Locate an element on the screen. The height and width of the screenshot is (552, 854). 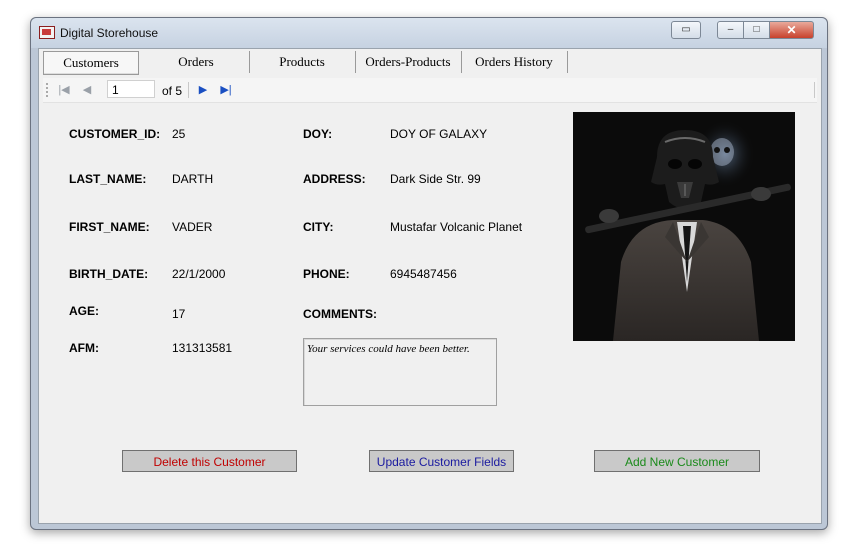
toolbar-end-separator is located at coordinates (814, 90).